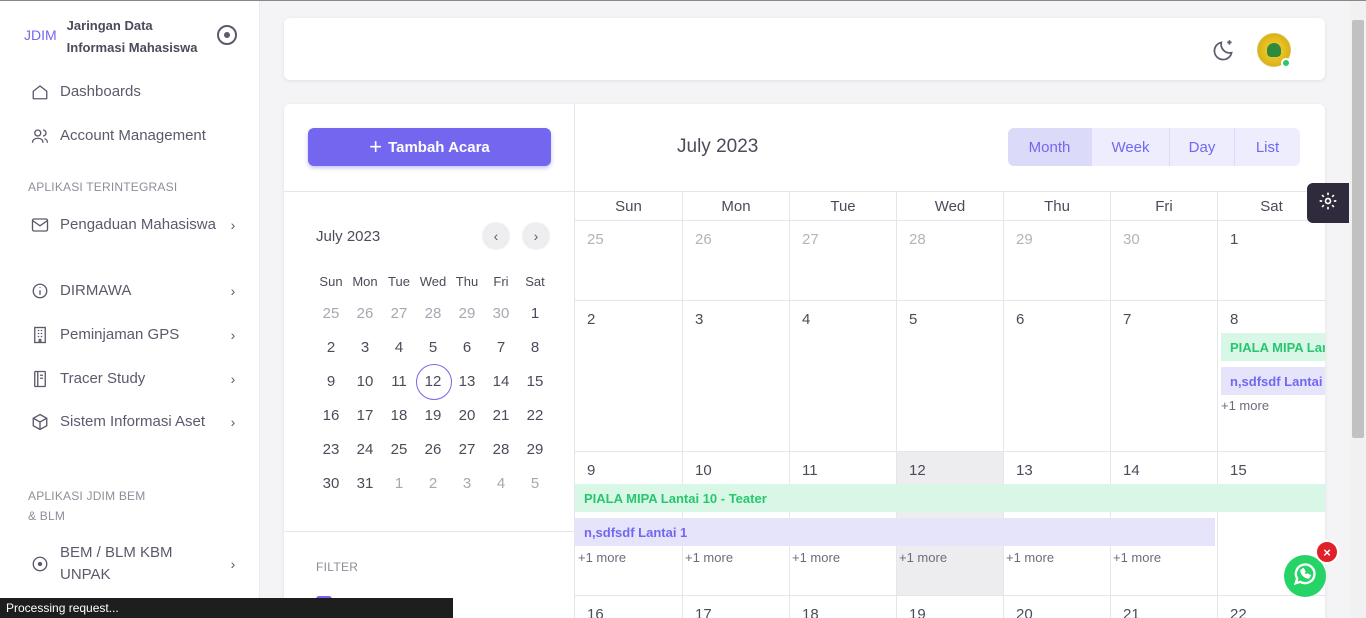 This screenshot has height=618, width=1366. I want to click on mini-day: 15, so click(535, 381).